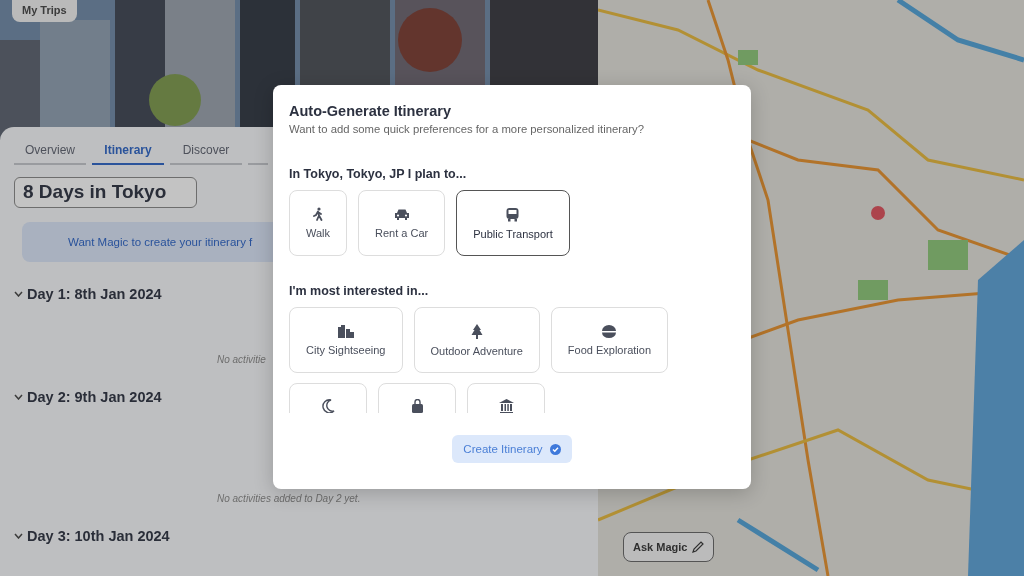 The image size is (1024, 576). I want to click on day-title: Day 3: 10th Jan 2024, so click(98, 536).